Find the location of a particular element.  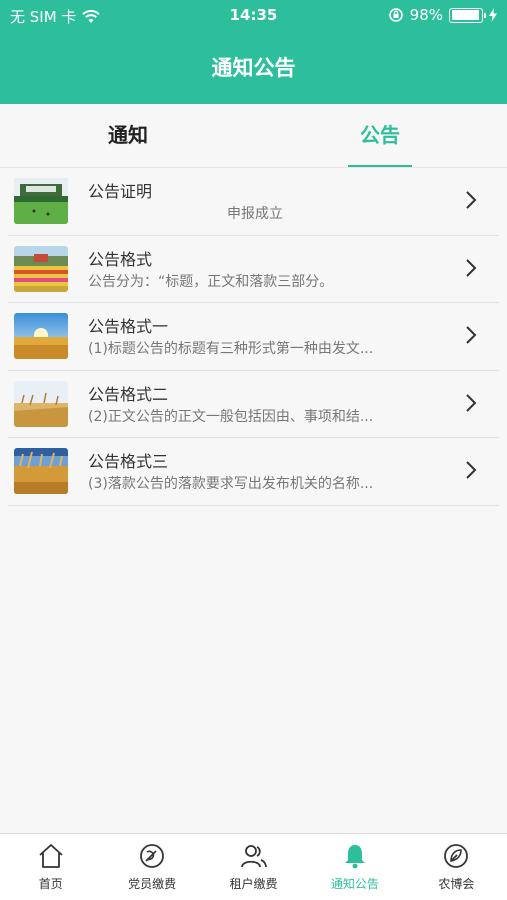

tab-bar: 通知 公告 is located at coordinates (253, 136).